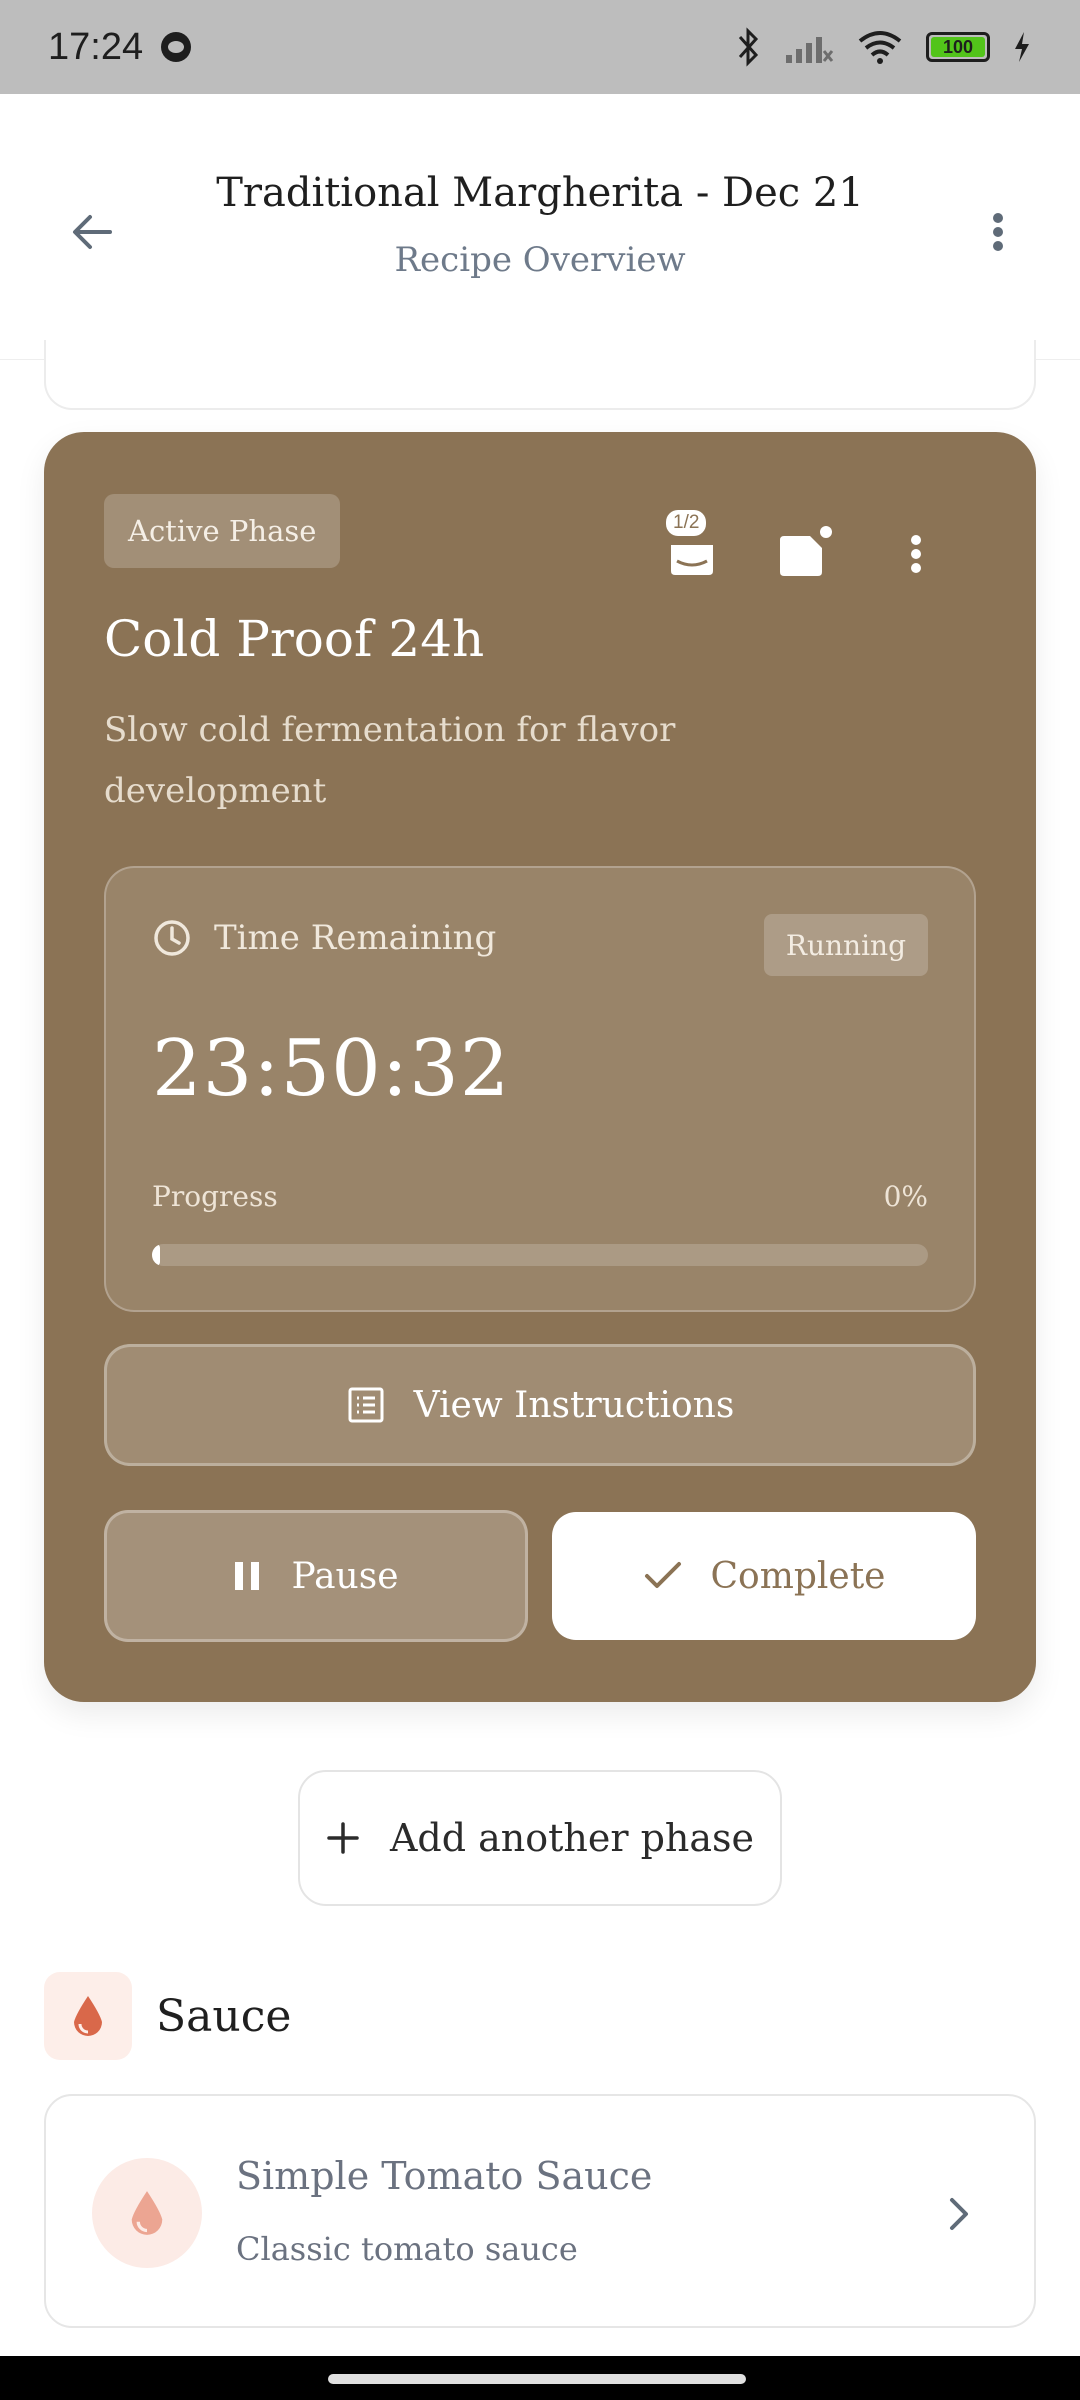 The width and height of the screenshot is (1080, 2400). What do you see at coordinates (88, 2016) in the screenshot?
I see `sauce-drop-icon` at bounding box center [88, 2016].